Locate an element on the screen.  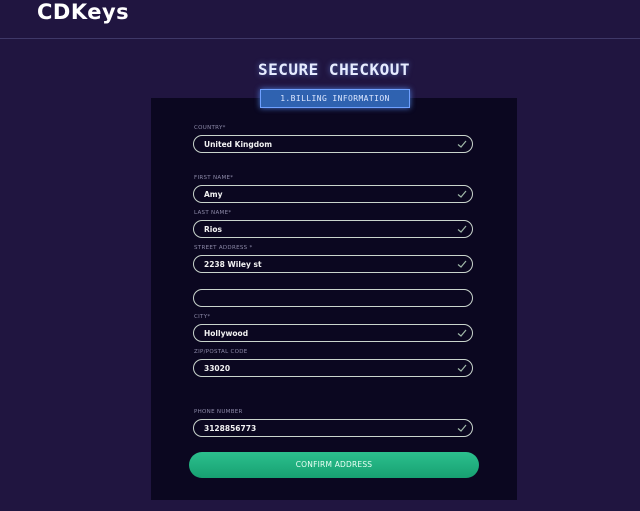
zip-value: 33020 is located at coordinates (217, 368).